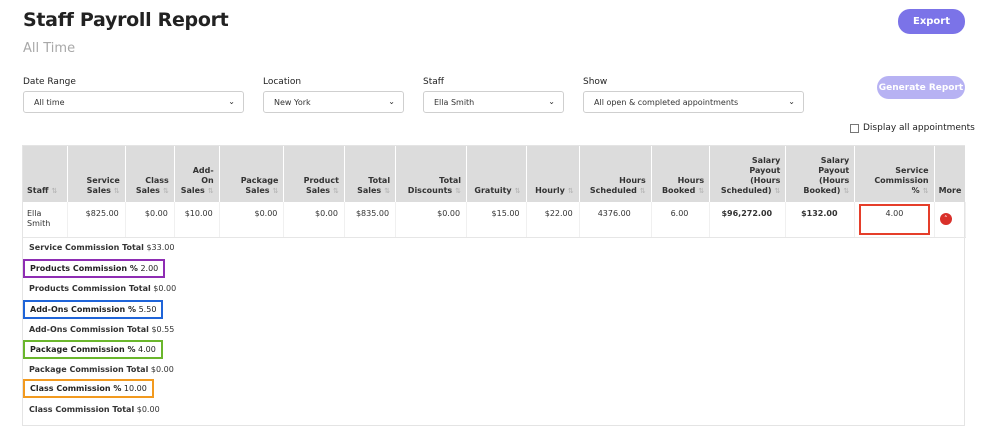 This screenshot has width=1001, height=442. I want to click on detail-service-commission-total: Service Commission Total $33.00, so click(102, 247).